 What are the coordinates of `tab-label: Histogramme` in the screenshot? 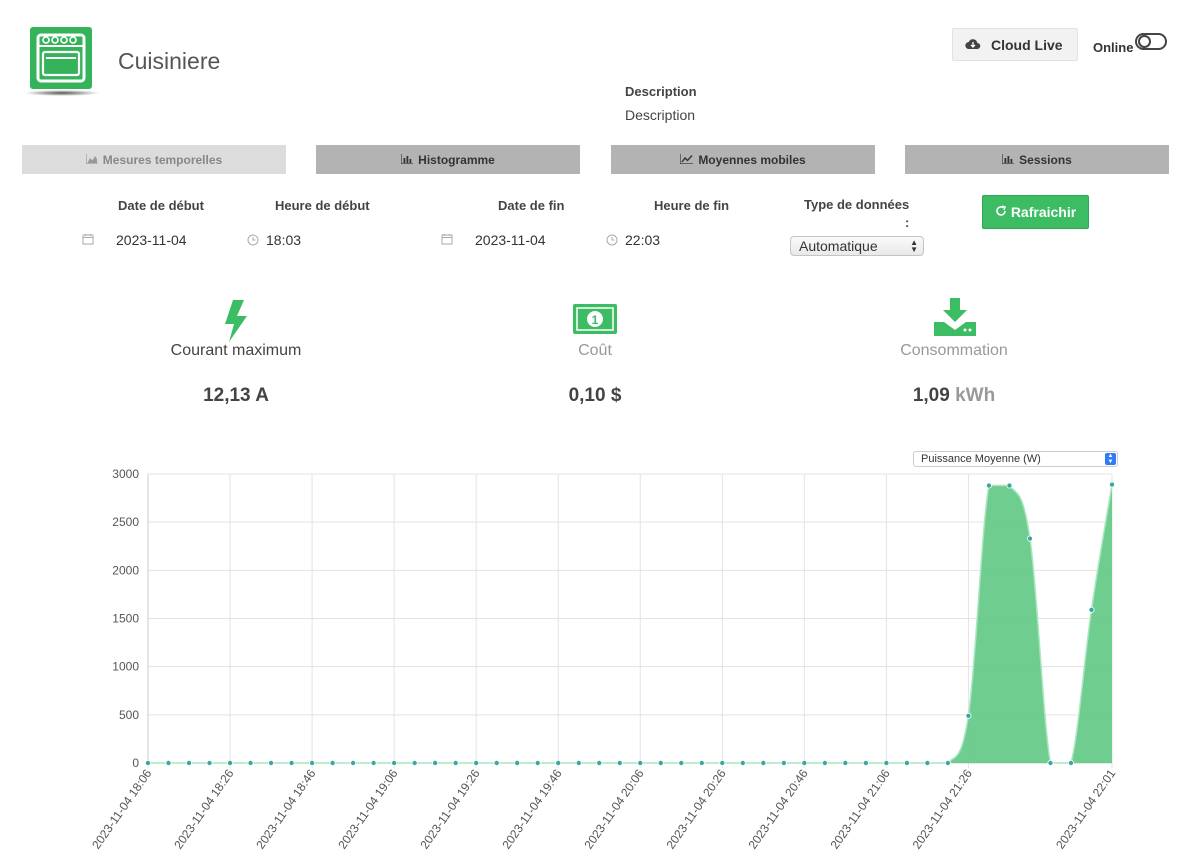 It's located at (456, 159).